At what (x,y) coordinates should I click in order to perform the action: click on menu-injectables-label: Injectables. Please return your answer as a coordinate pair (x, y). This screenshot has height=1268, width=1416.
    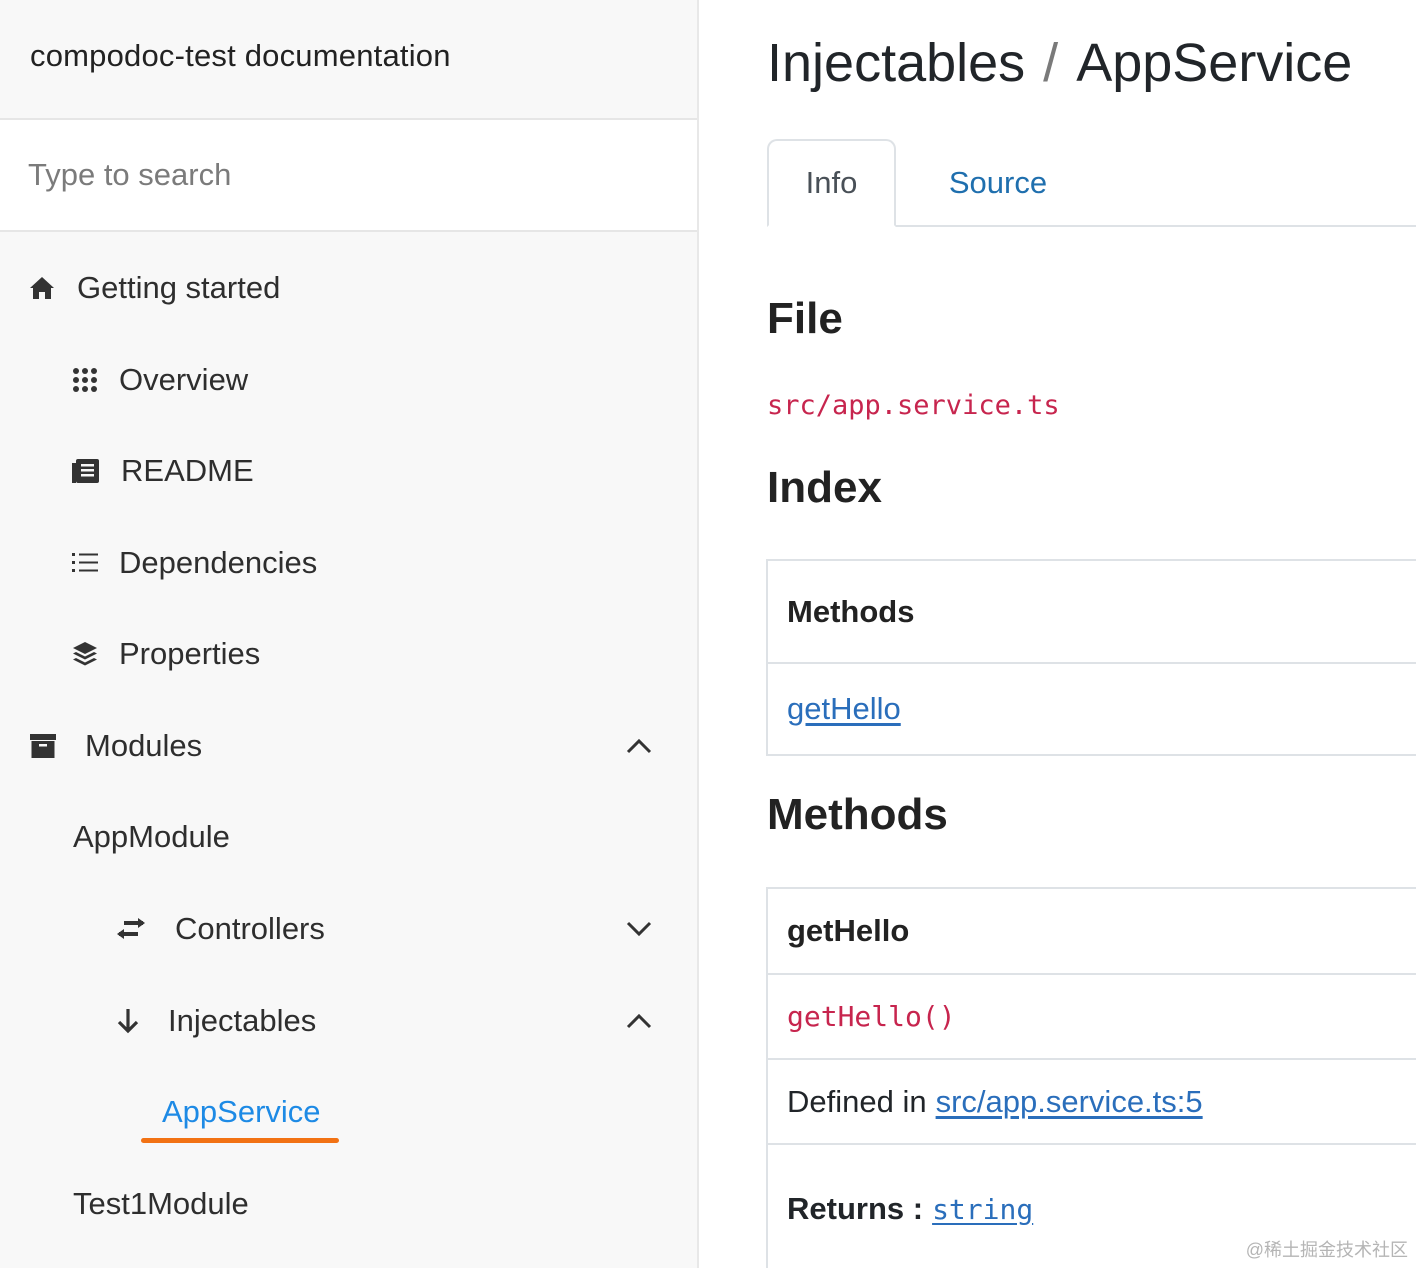
    Looking at the image, I should click on (242, 1020).